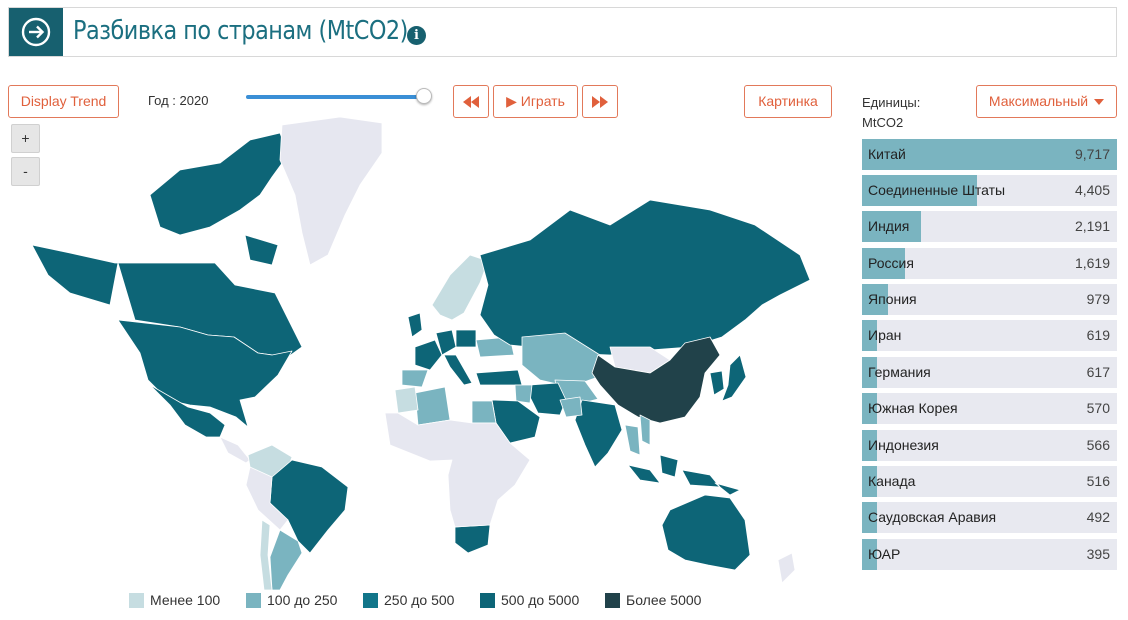 This screenshot has width=1128, height=620. Describe the element at coordinates (562, 32) in the screenshot. I see `page-header: Разбивка по странам (MtCO2) i` at that location.